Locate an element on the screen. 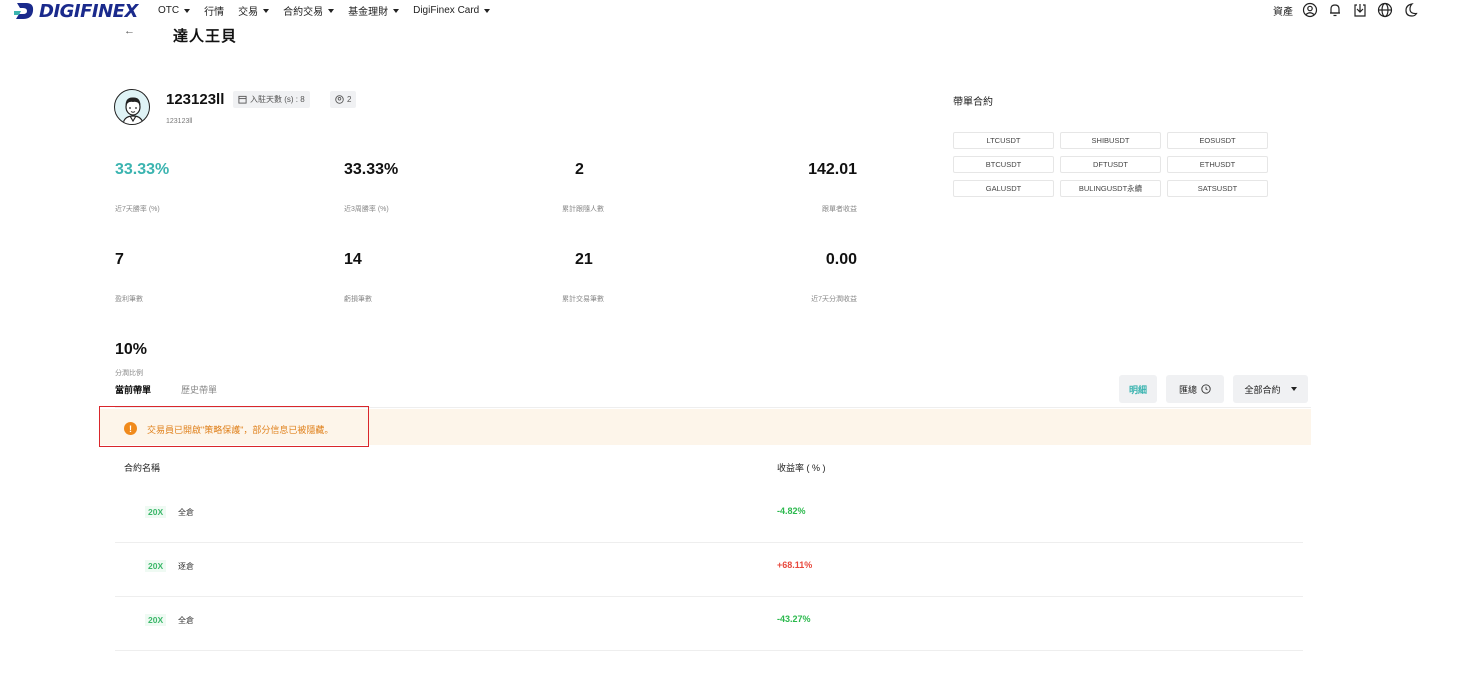  bell-icon is located at coordinates (1335, 10).